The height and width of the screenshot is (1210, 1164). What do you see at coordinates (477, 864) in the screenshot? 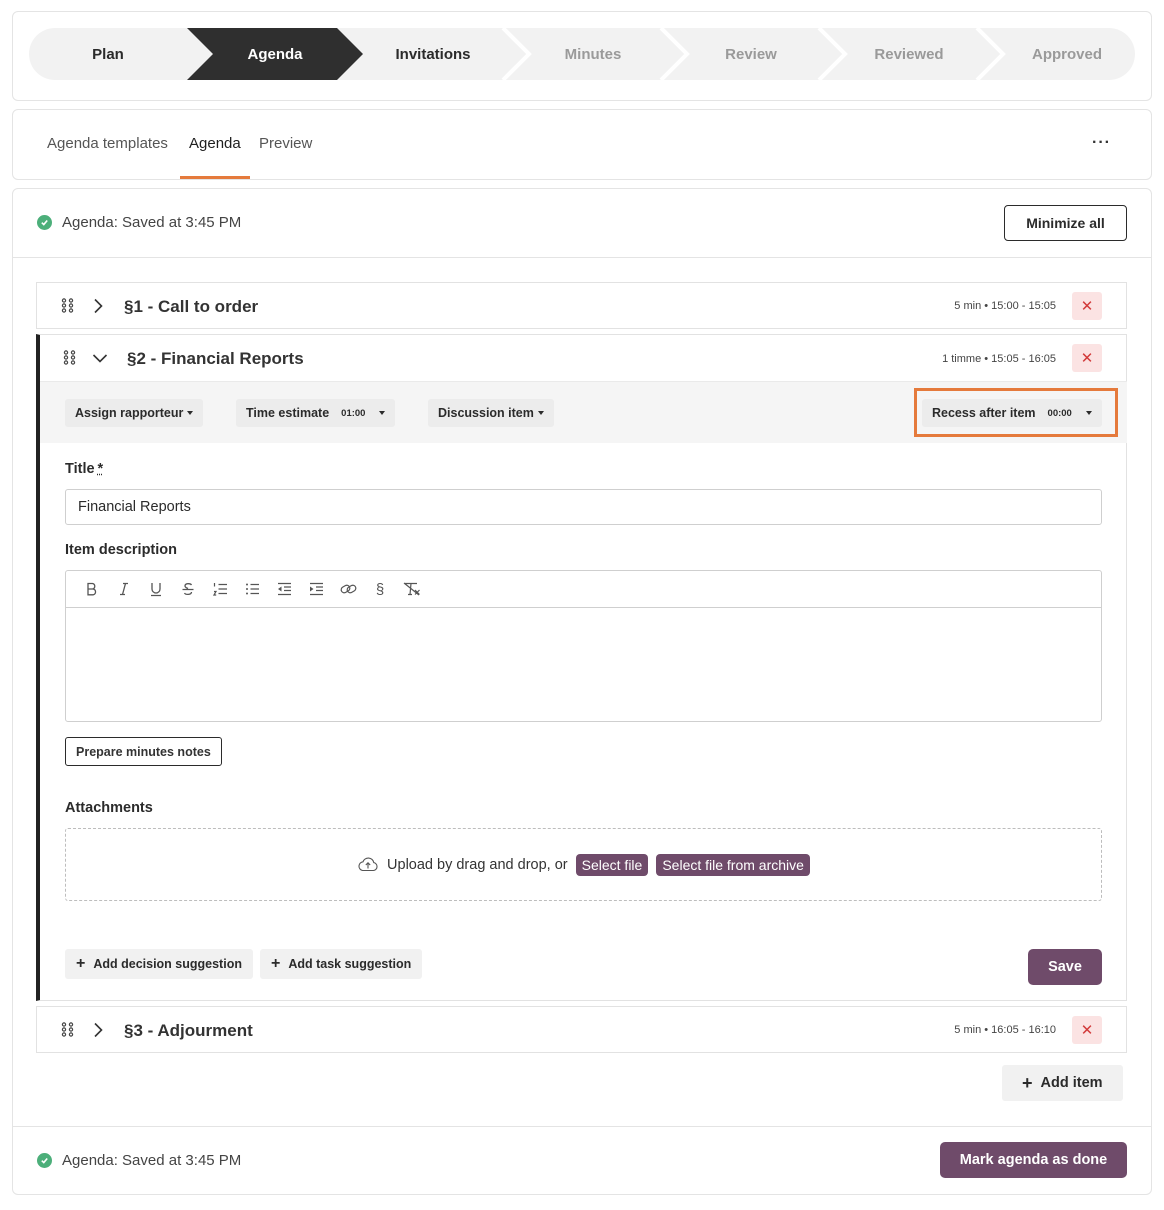
I see `upload-instructions: Upload by drag and drop, or` at bounding box center [477, 864].